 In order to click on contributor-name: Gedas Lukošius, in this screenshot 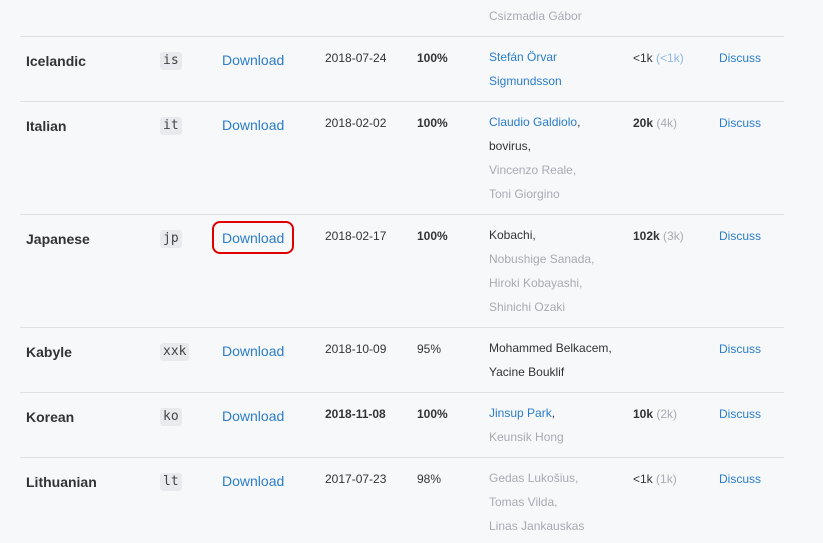, I will do `click(534, 478)`.